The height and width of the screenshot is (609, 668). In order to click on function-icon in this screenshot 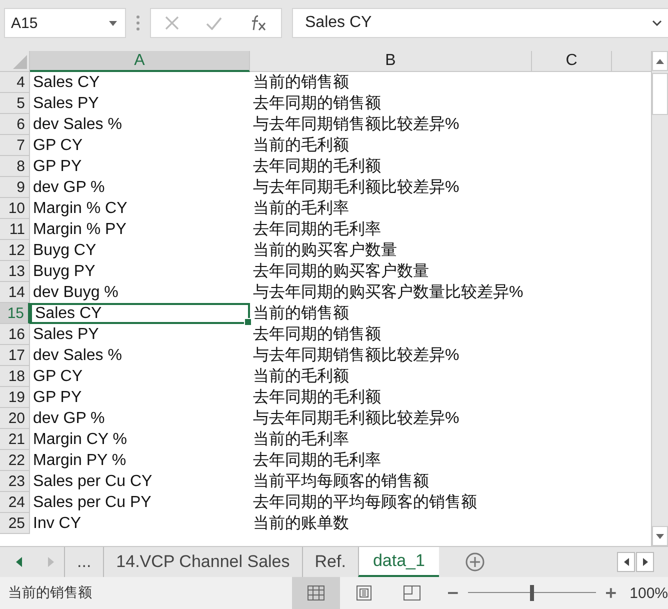, I will do `click(258, 23)`.